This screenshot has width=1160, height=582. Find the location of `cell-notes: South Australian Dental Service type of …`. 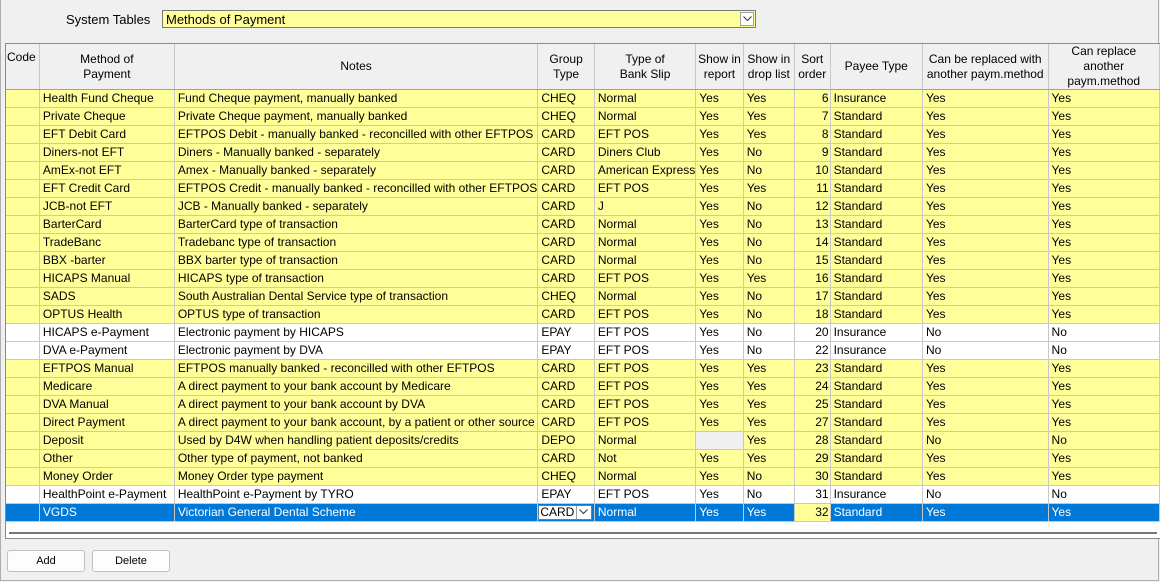

cell-notes: South Australian Dental Service type of … is located at coordinates (356, 296).